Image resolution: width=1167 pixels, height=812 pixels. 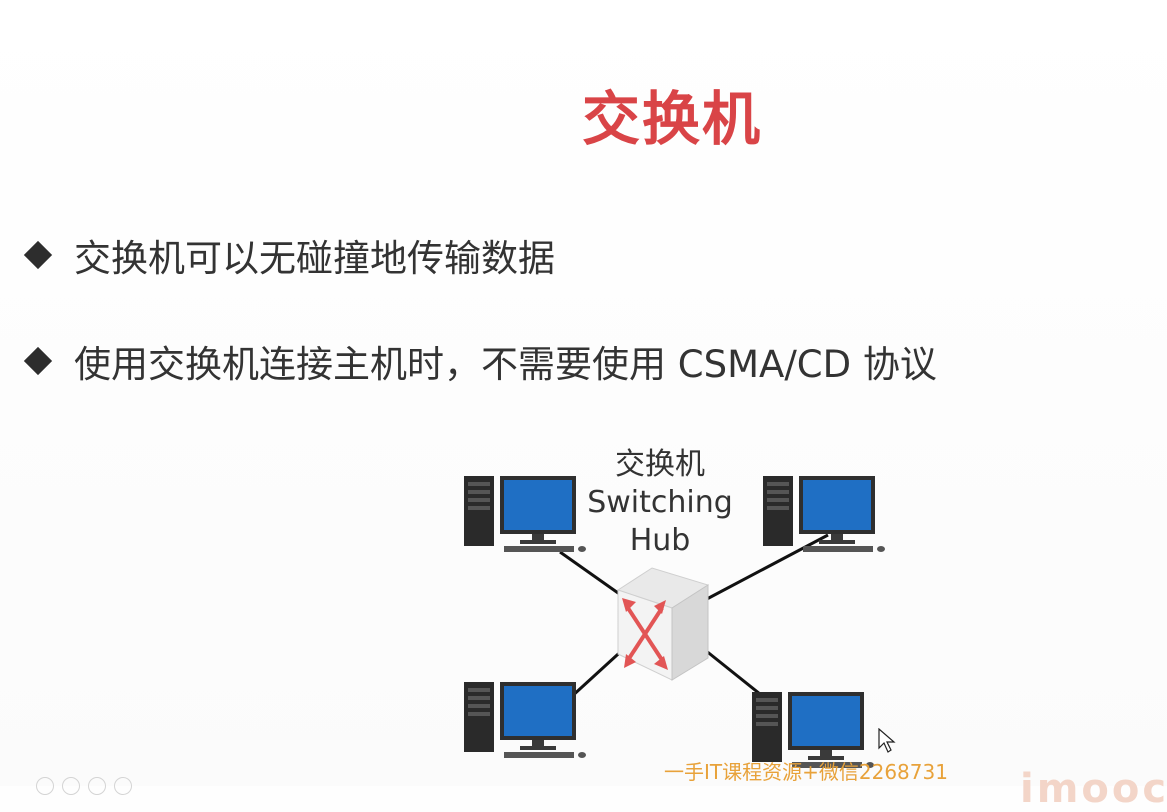 What do you see at coordinates (660, 540) in the screenshot?
I see `switch-label-en-2: Hub` at bounding box center [660, 540].